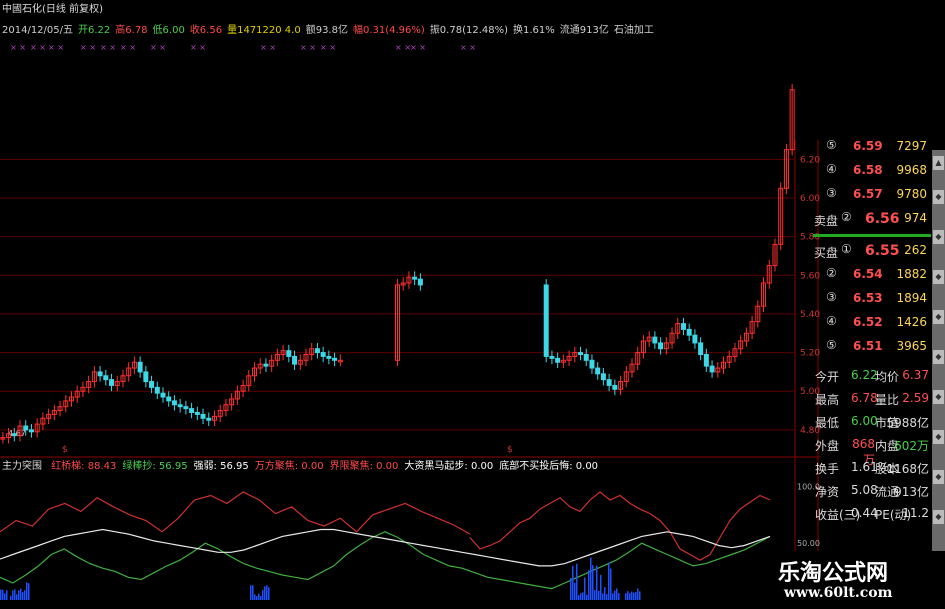  Describe the element at coordinates (364, 466) in the screenshot. I see `indicator-value: 界限聚焦: 0.00` at that location.